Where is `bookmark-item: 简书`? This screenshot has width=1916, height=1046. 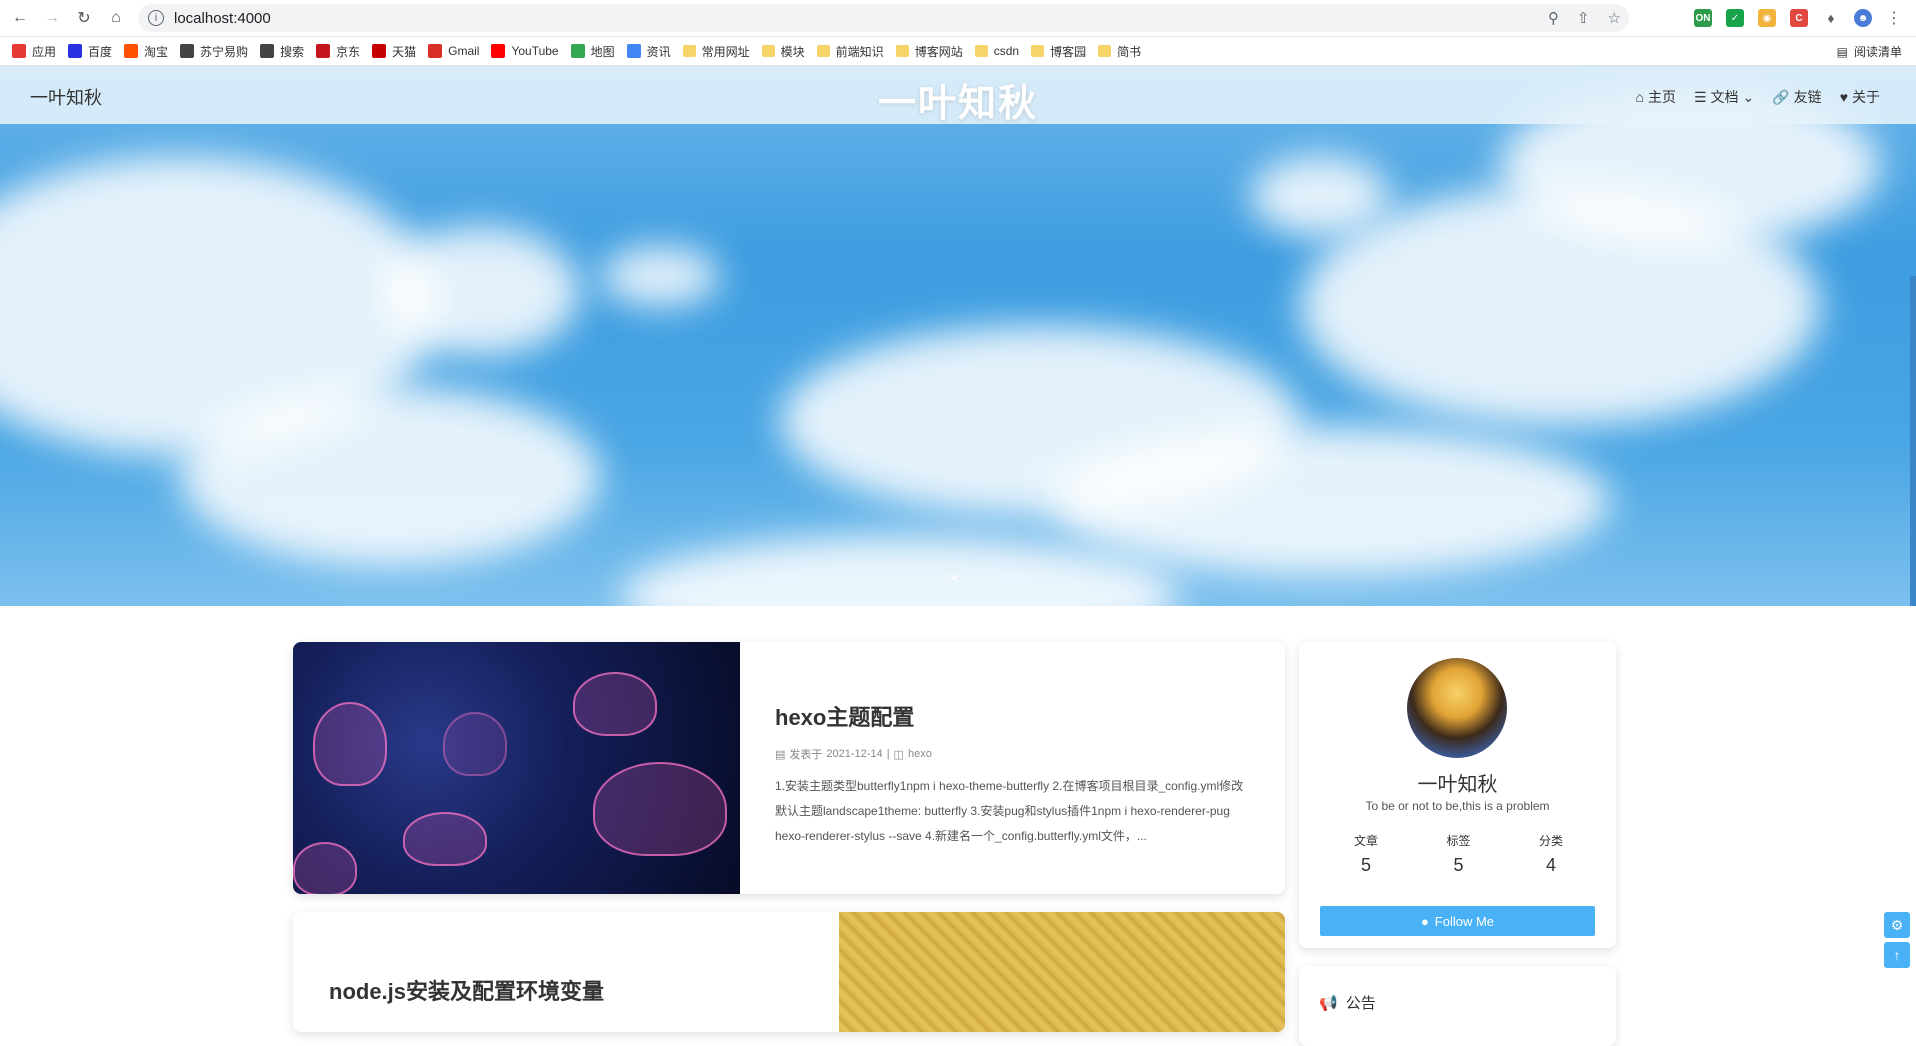
bookmark-item: 简书 is located at coordinates (1119, 51).